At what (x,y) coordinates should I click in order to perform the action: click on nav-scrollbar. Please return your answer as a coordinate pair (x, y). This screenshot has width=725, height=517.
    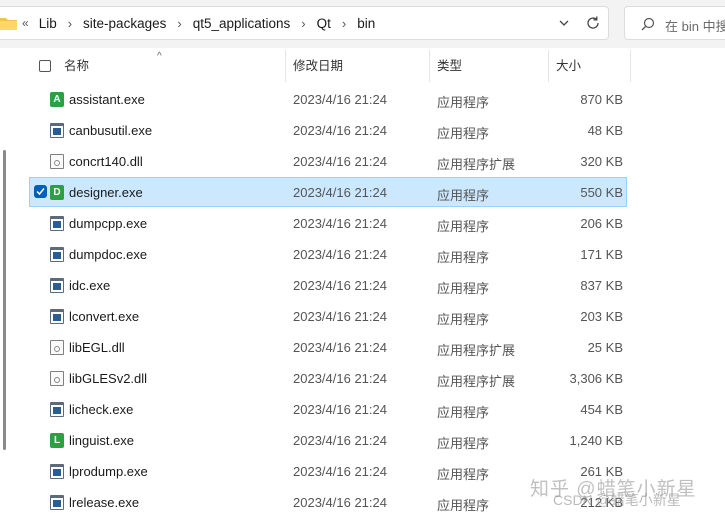
    Looking at the image, I should click on (4, 300).